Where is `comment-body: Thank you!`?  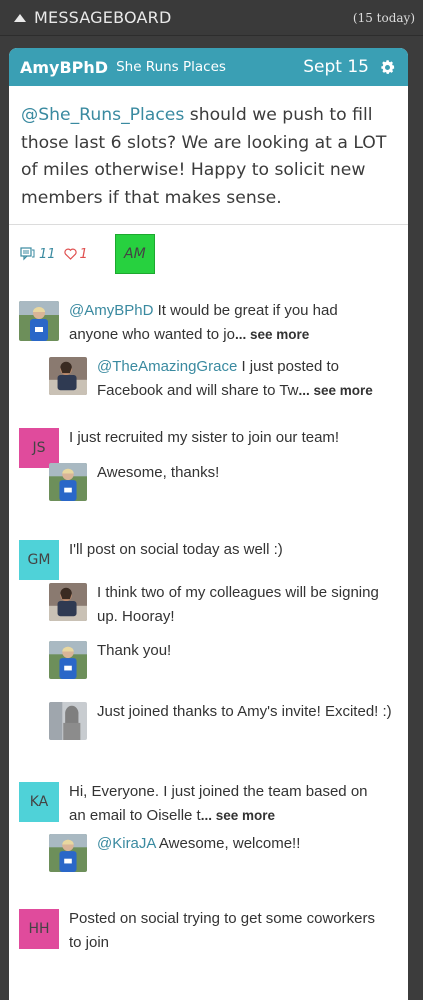
comment-body: Thank you! is located at coordinates (134, 650).